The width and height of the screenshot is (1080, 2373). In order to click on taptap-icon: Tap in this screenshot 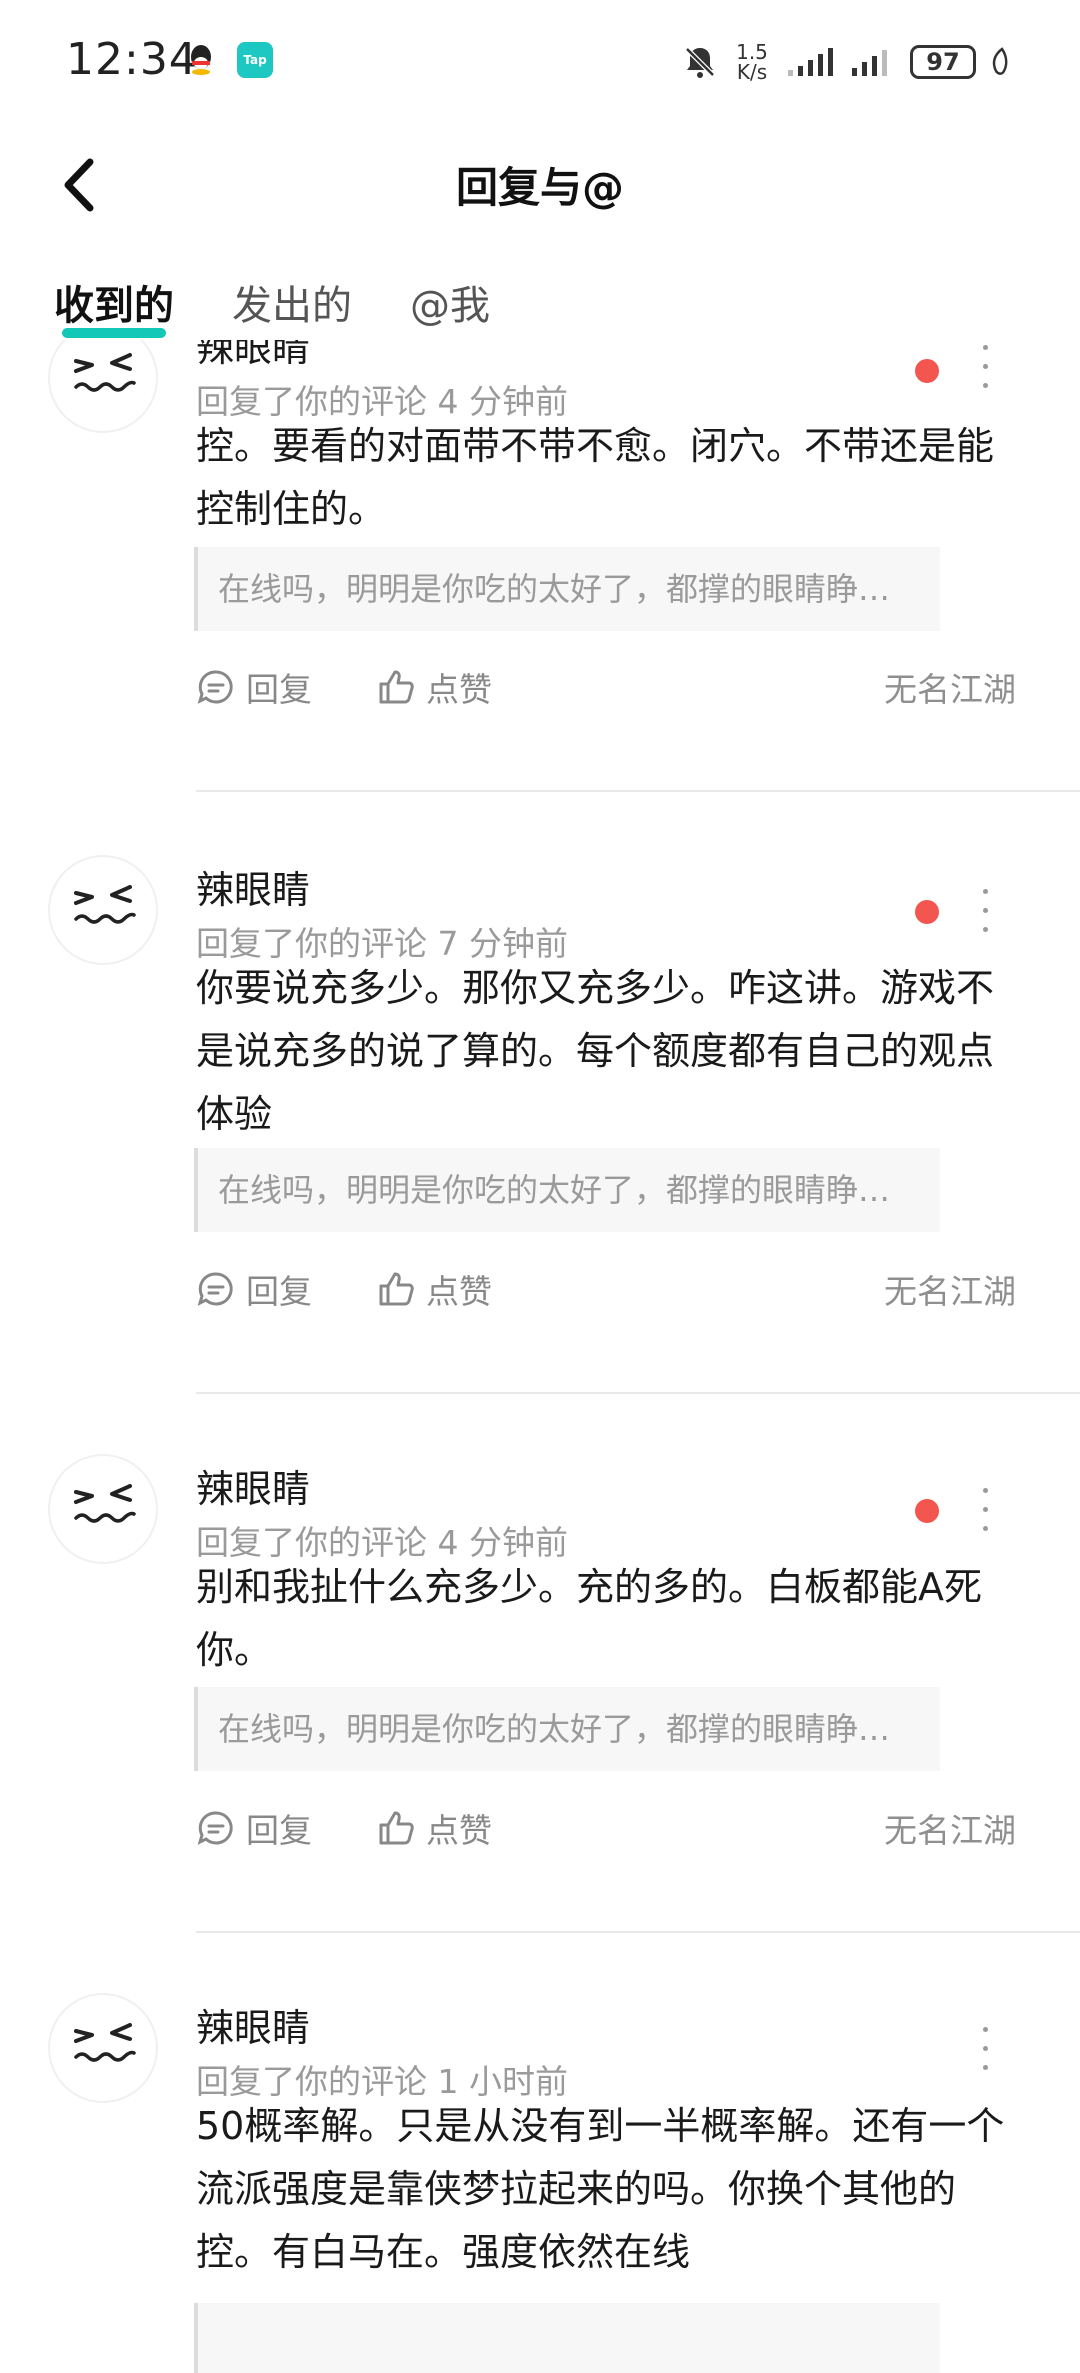, I will do `click(255, 60)`.